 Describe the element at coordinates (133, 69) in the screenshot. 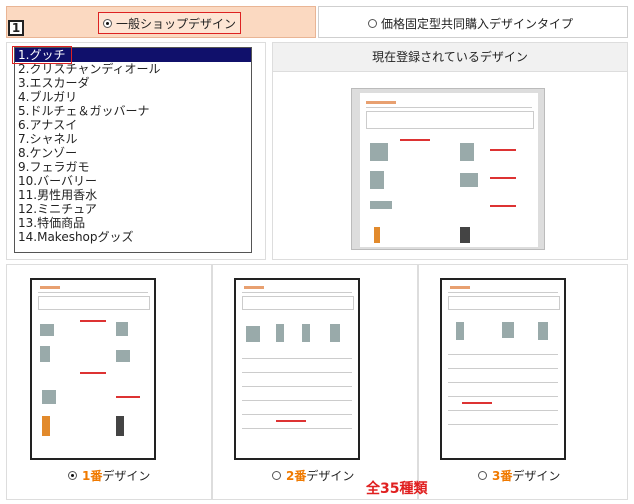

I see `list-item: 2.クリスチャンディオール` at that location.